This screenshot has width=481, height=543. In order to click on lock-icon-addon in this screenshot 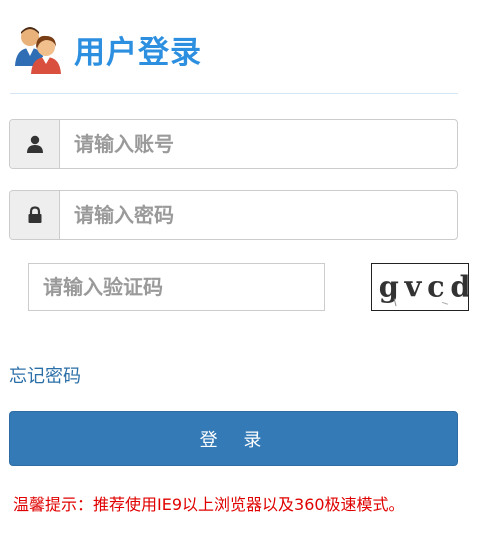, I will do `click(35, 215)`.